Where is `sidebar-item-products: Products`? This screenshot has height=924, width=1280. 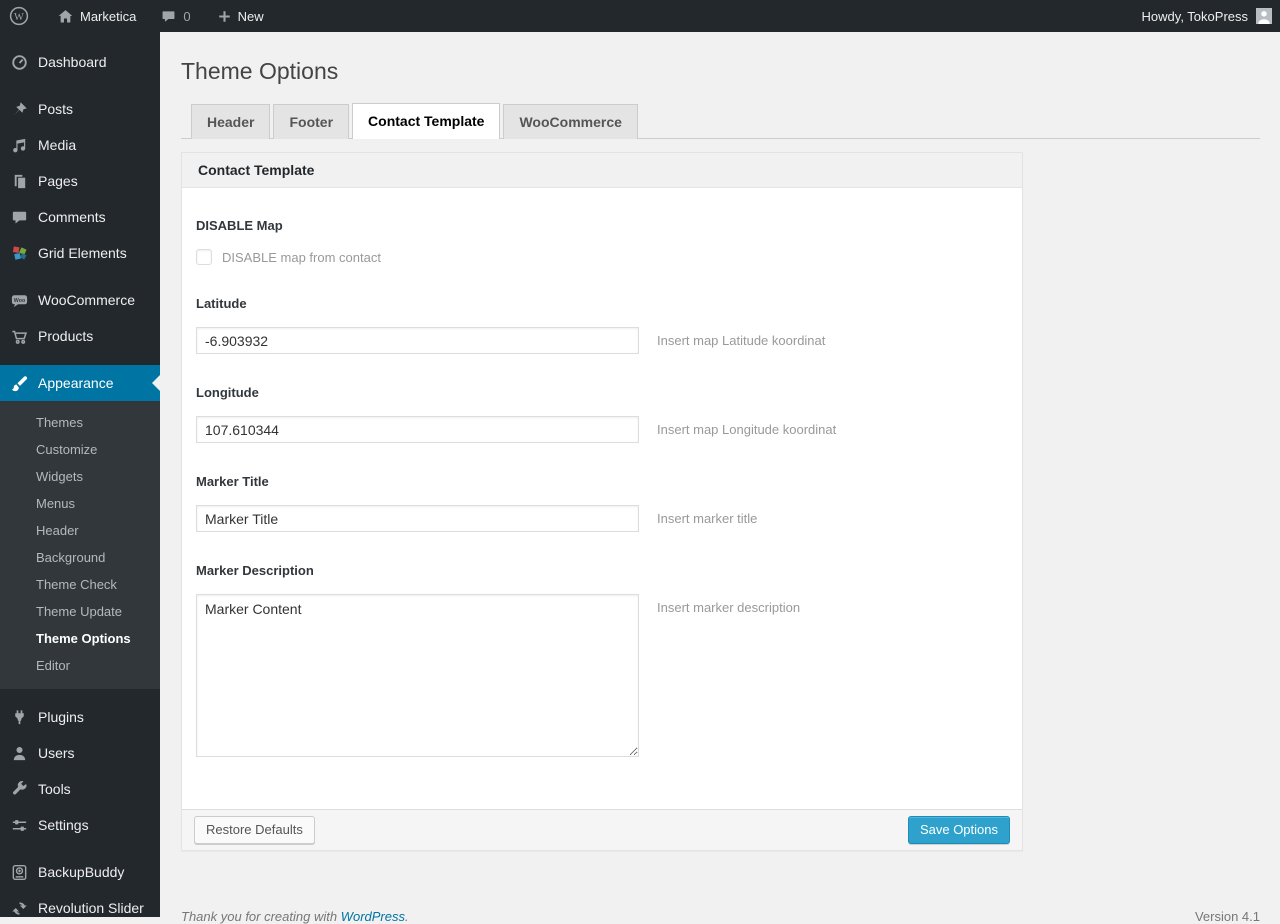 sidebar-item-products: Products is located at coordinates (80, 336).